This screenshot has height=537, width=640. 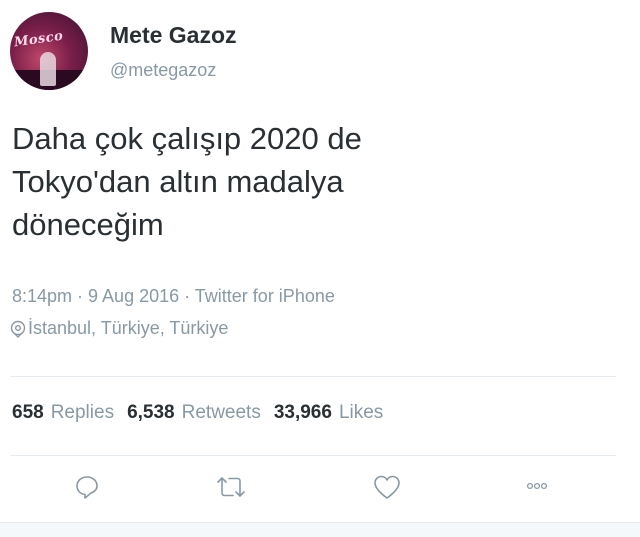 What do you see at coordinates (173, 35) in the screenshot?
I see `display-name: Mete Gazoz` at bounding box center [173, 35].